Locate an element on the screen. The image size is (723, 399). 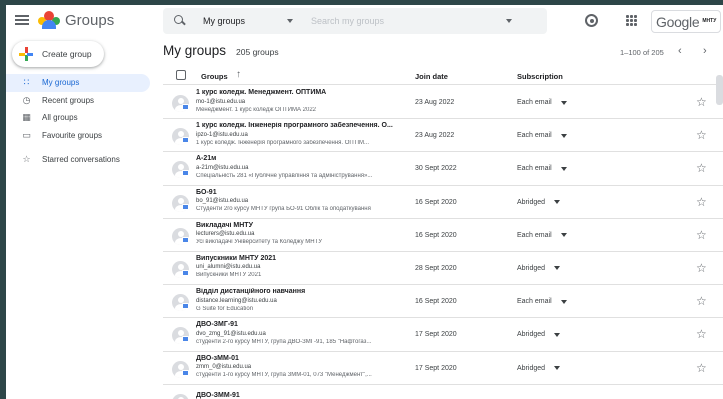
join-date: 30 Sept 2022 is located at coordinates (436, 169).